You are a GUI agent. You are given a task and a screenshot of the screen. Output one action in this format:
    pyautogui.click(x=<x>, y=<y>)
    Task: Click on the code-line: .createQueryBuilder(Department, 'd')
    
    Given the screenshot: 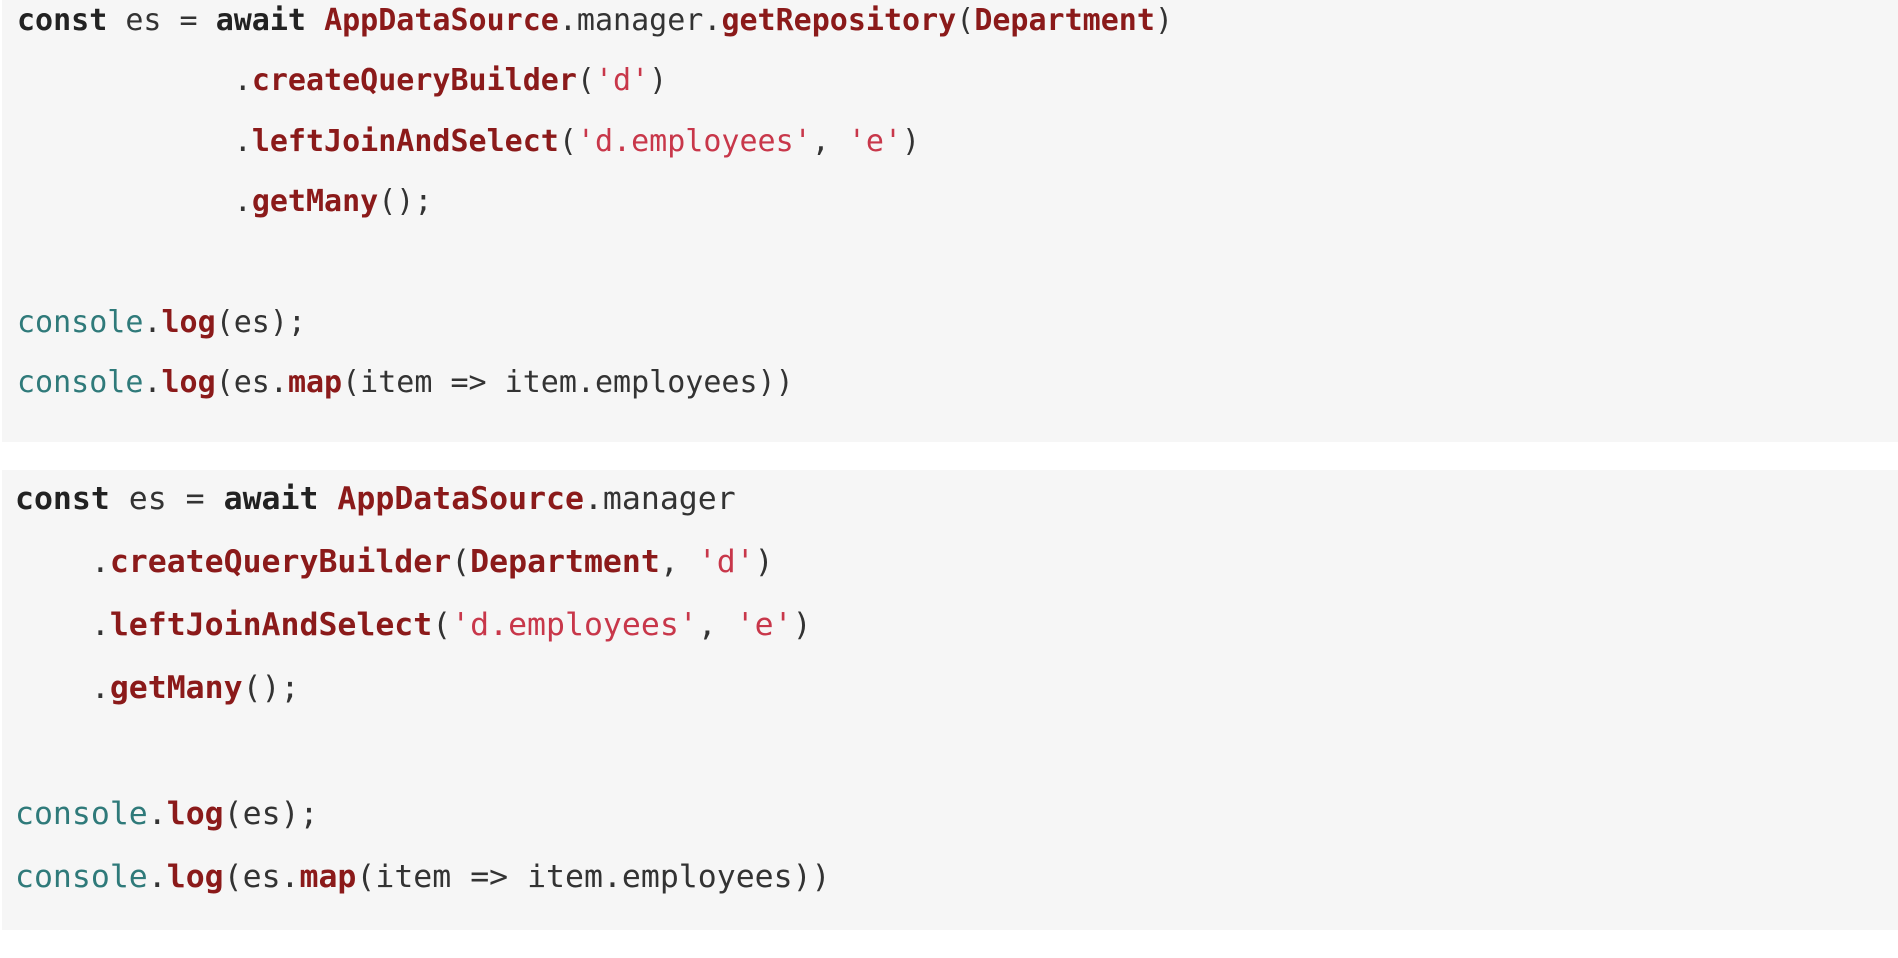 What is the action you would take?
    pyautogui.click(x=394, y=562)
    